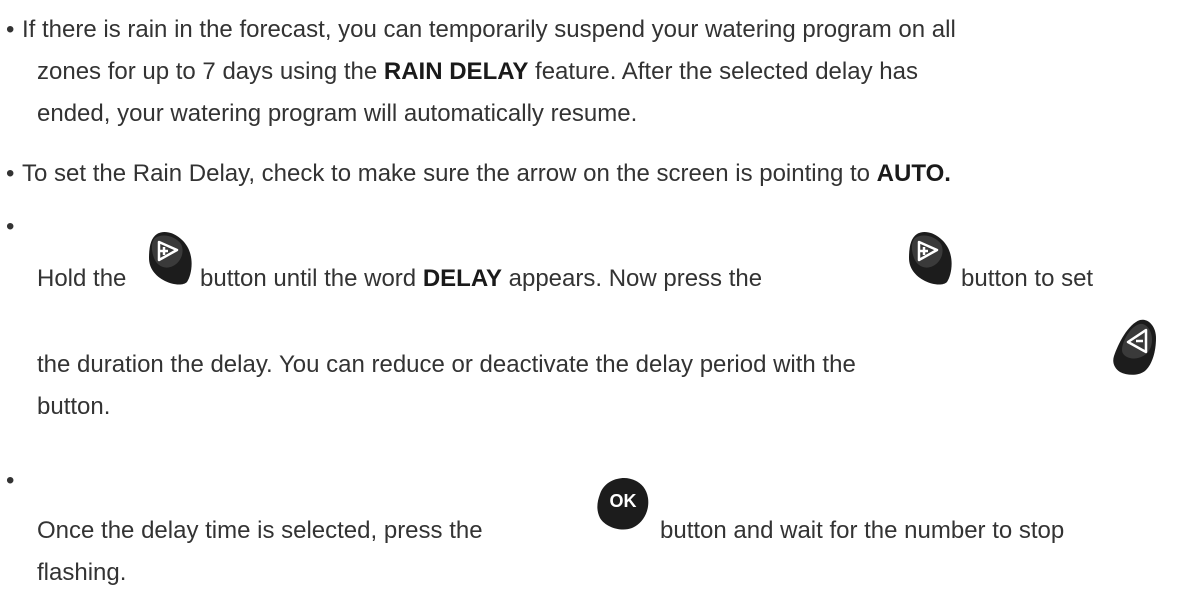 The height and width of the screenshot is (594, 1181). What do you see at coordinates (210, 71) in the screenshot?
I see `text: zones for up to 7 days using the` at bounding box center [210, 71].